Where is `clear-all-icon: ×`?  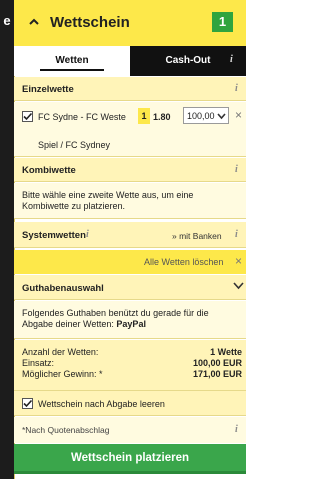 clear-all-icon: × is located at coordinates (238, 261).